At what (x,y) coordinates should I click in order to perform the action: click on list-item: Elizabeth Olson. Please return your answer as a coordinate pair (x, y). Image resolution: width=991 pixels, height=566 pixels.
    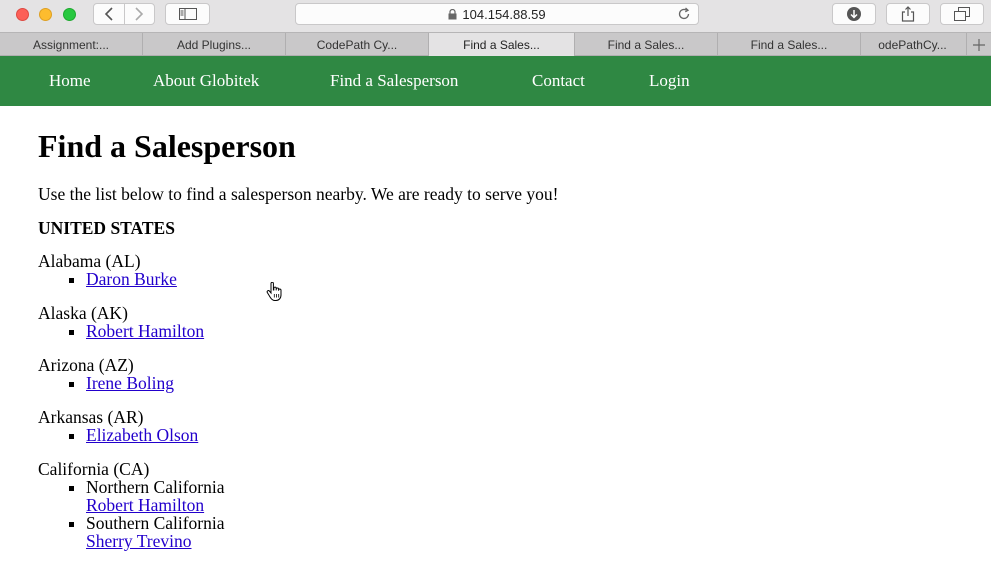
    Looking at the image, I should click on (362, 435).